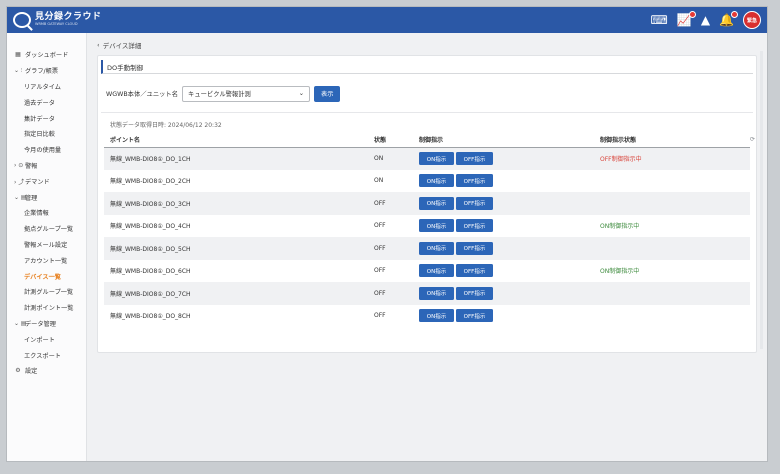  Describe the element at coordinates (675, 158) in the screenshot. I see `control-status: OFF制御指示中` at that location.